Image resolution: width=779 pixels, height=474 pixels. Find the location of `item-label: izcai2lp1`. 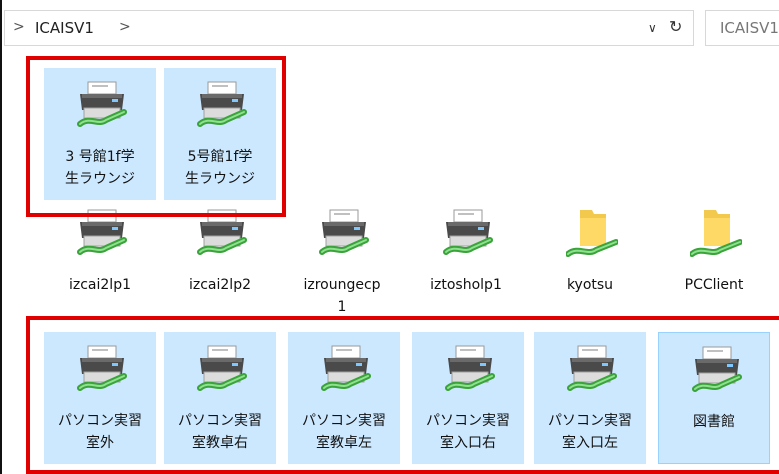

item-label: izcai2lp1 is located at coordinates (100, 285).